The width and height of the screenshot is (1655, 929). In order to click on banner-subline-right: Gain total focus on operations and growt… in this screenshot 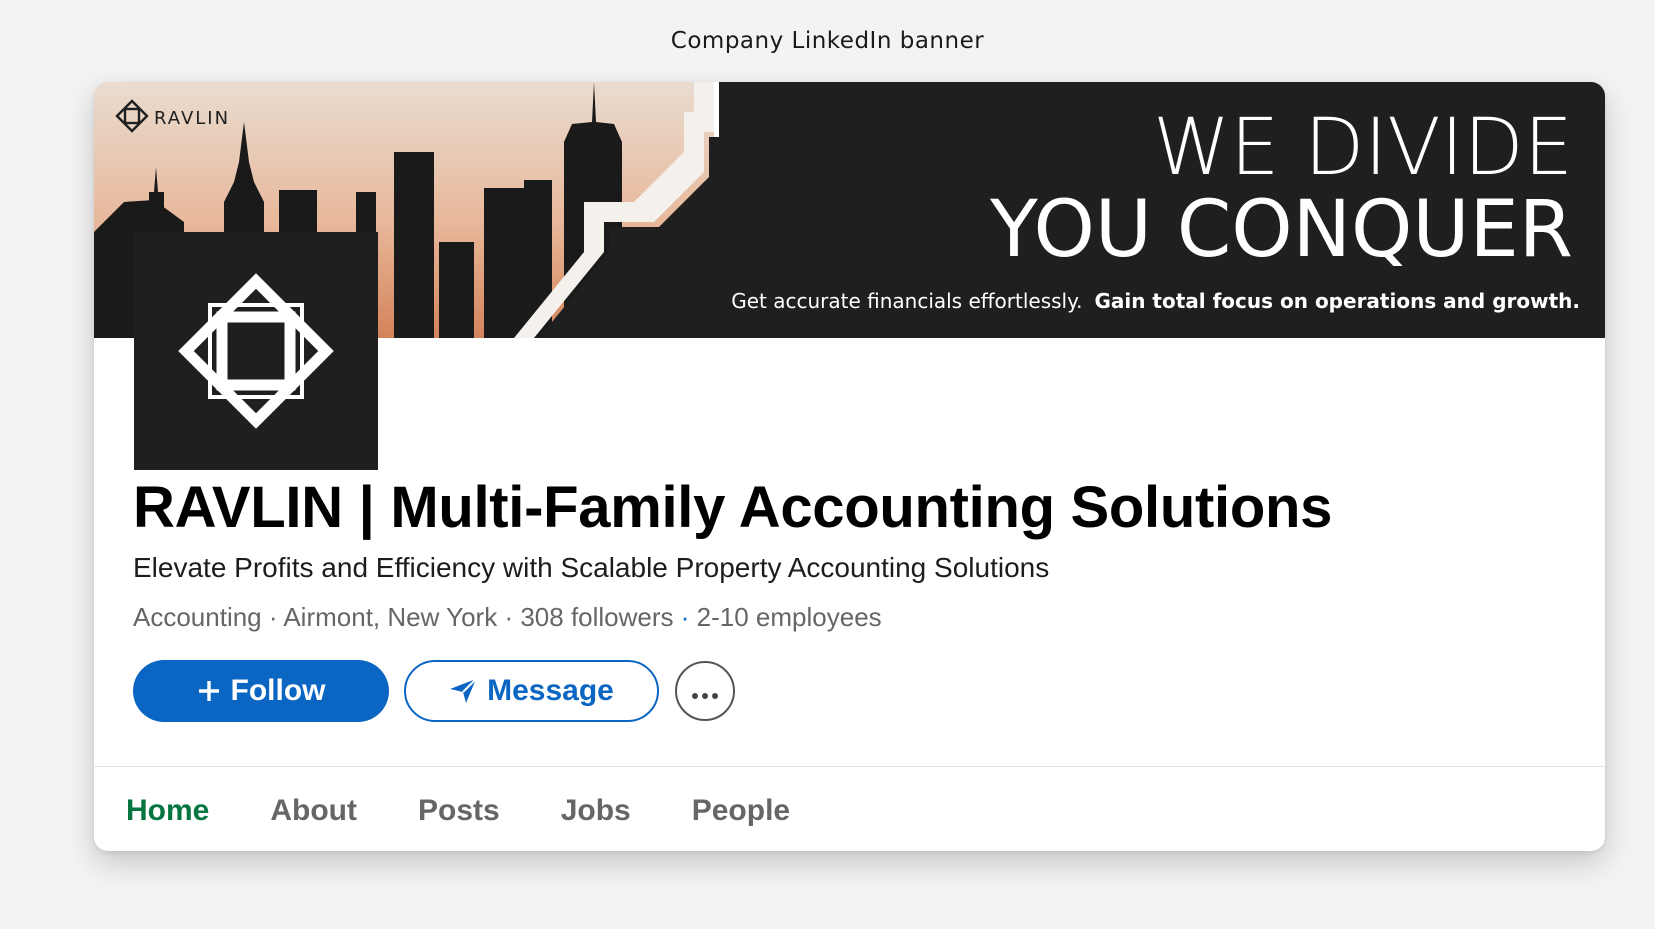, I will do `click(1337, 301)`.